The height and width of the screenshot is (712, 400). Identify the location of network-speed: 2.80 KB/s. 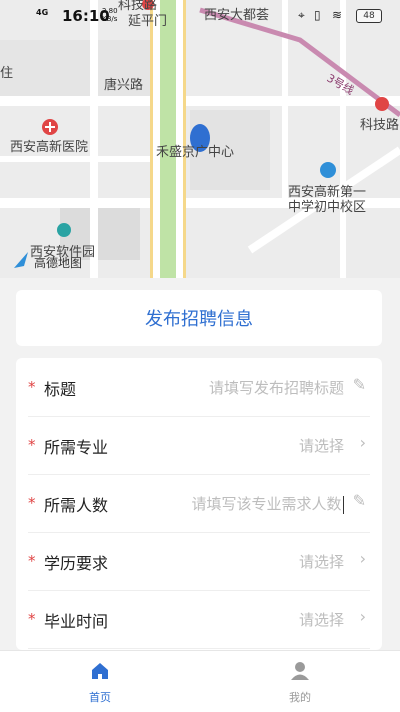
(110, 15).